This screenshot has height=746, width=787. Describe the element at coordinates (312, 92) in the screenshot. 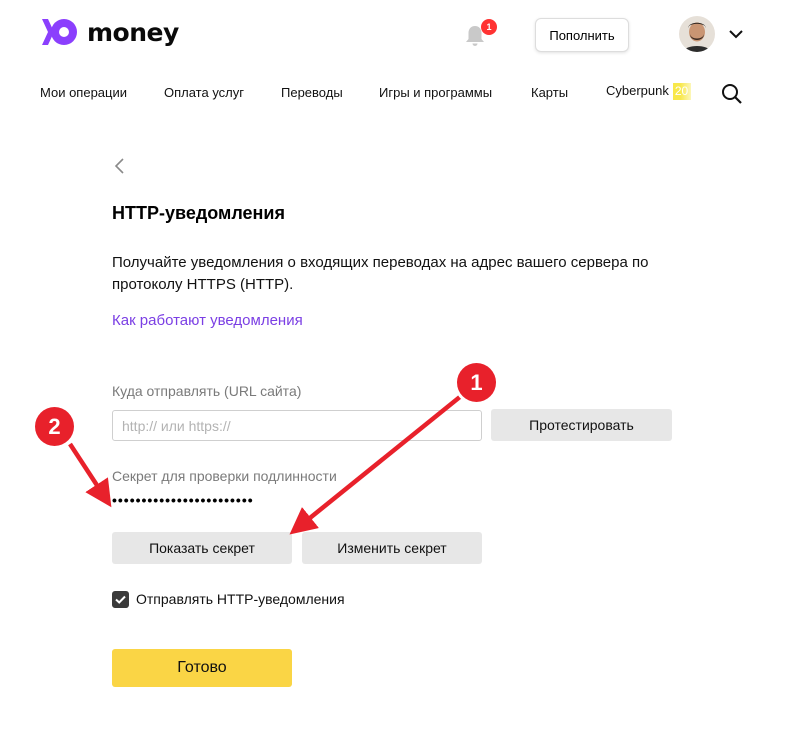

I see `nav-item-transfers: Переводы` at that location.